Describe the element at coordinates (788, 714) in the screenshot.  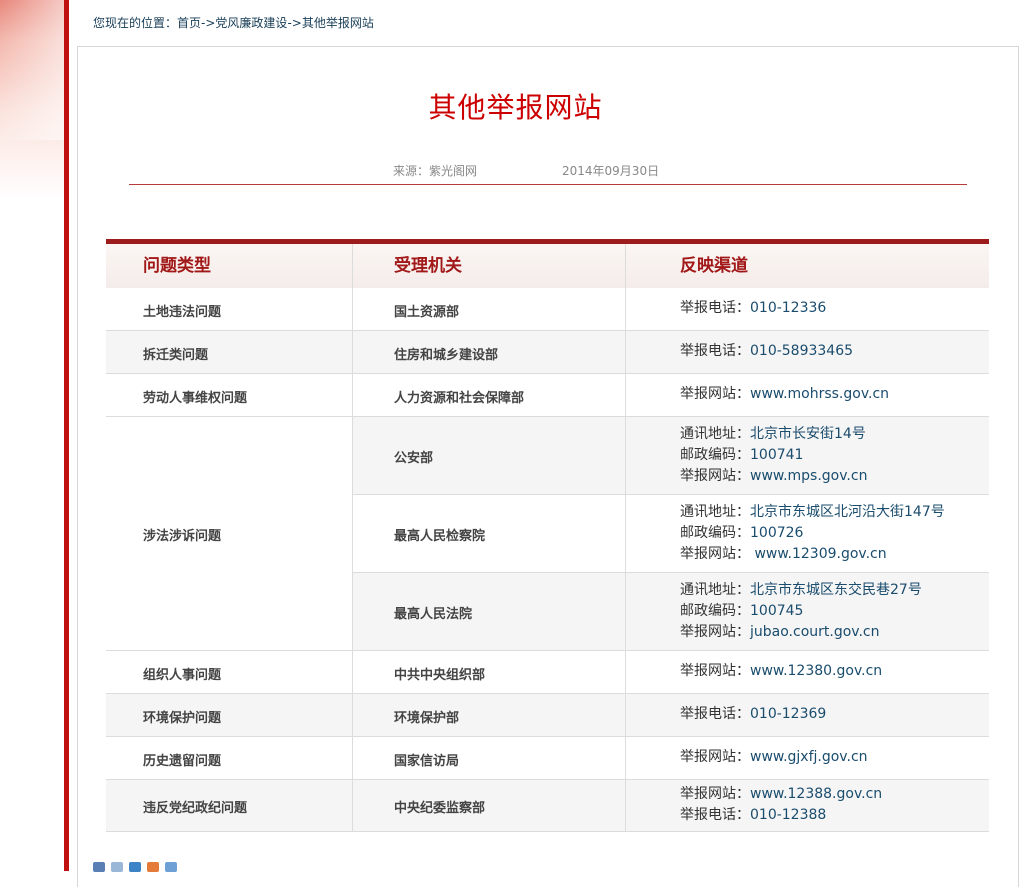
I see `channel-value: 010-12369` at that location.